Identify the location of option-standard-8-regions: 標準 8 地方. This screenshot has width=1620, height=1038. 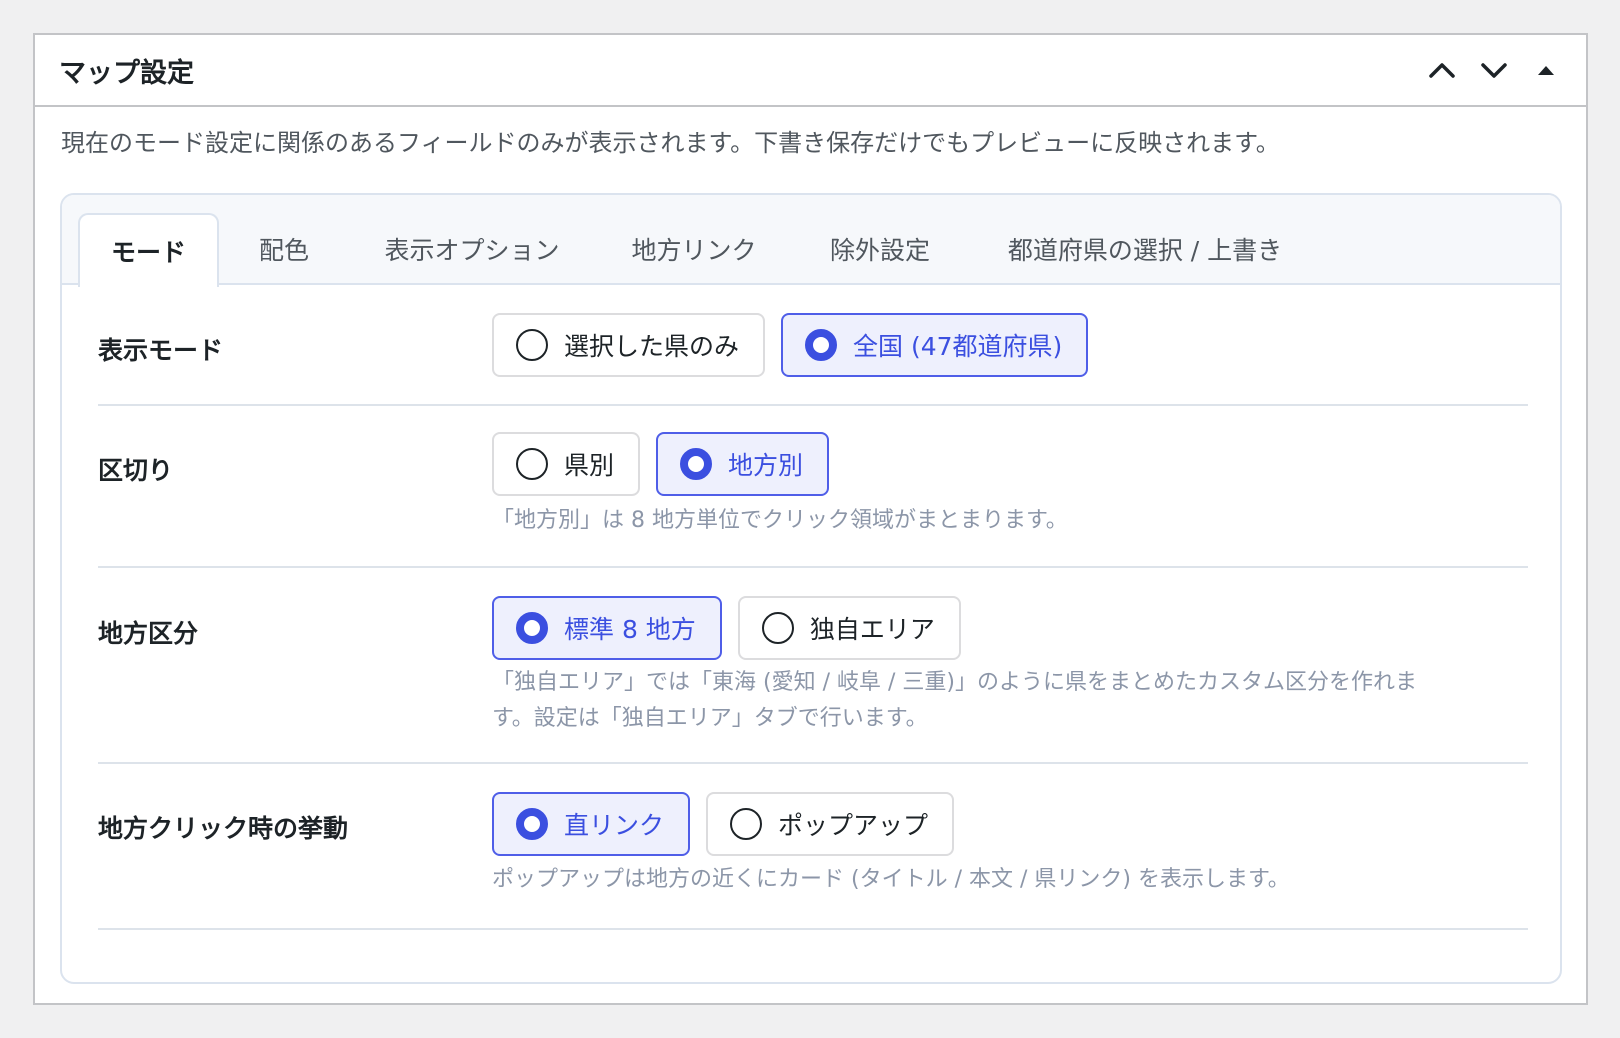
(607, 628).